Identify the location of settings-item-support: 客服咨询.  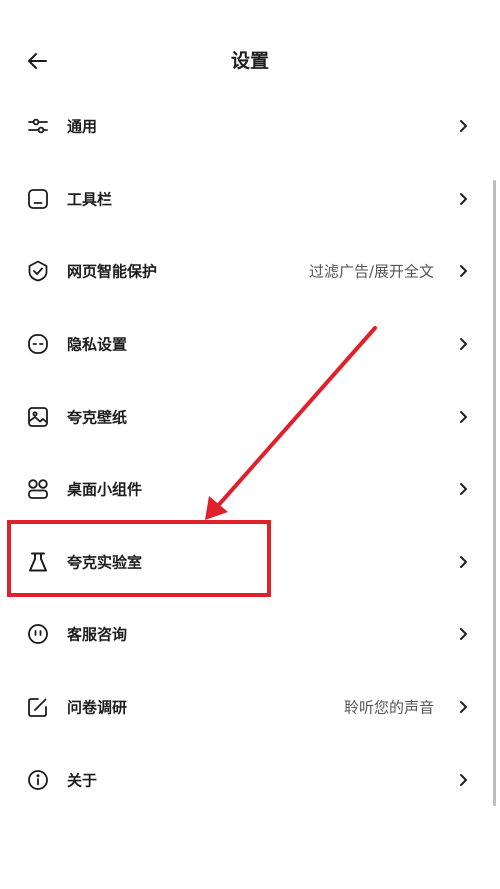
(250, 634).